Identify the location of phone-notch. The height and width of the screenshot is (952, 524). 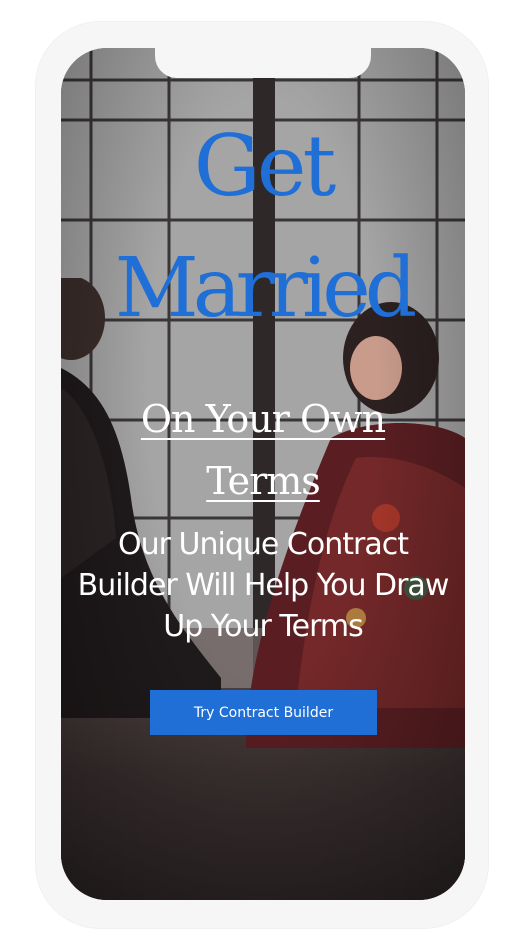
(263, 63).